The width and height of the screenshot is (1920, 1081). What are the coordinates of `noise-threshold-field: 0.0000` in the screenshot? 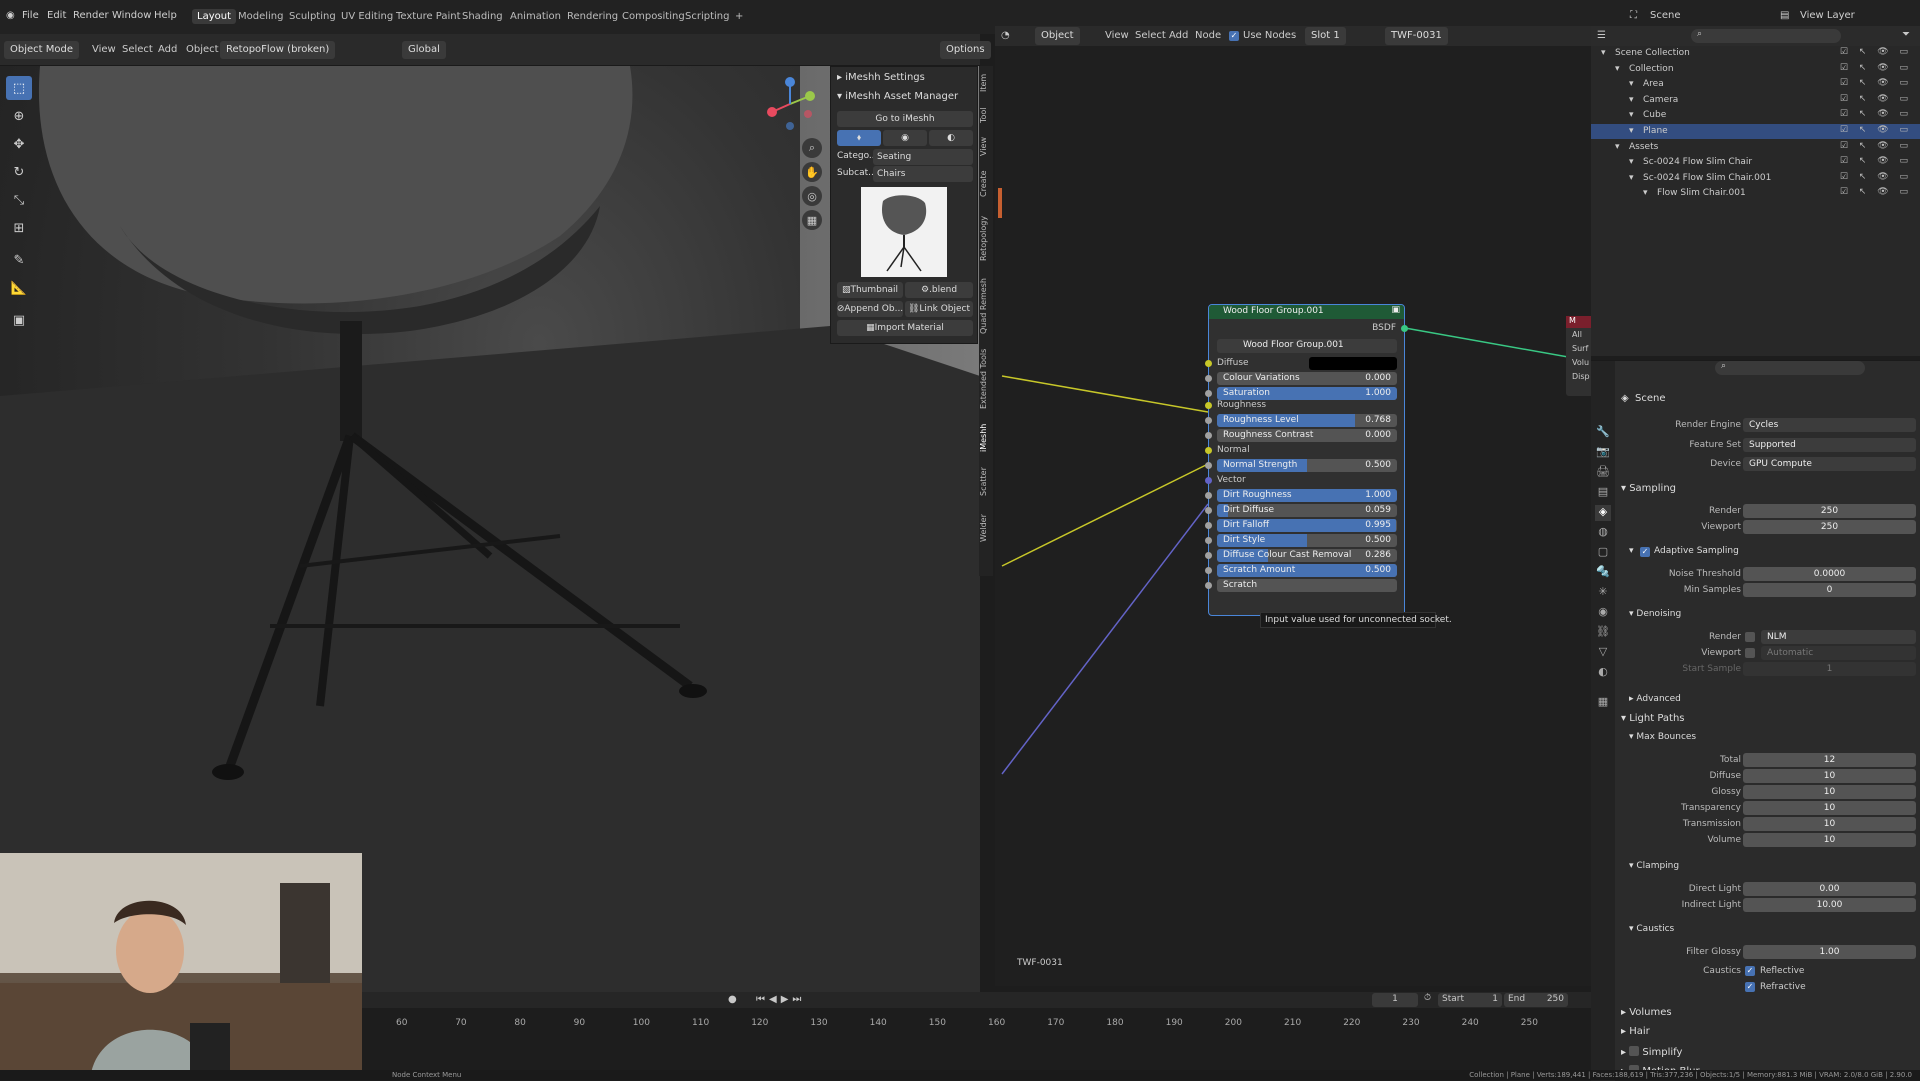 It's located at (1829, 574).